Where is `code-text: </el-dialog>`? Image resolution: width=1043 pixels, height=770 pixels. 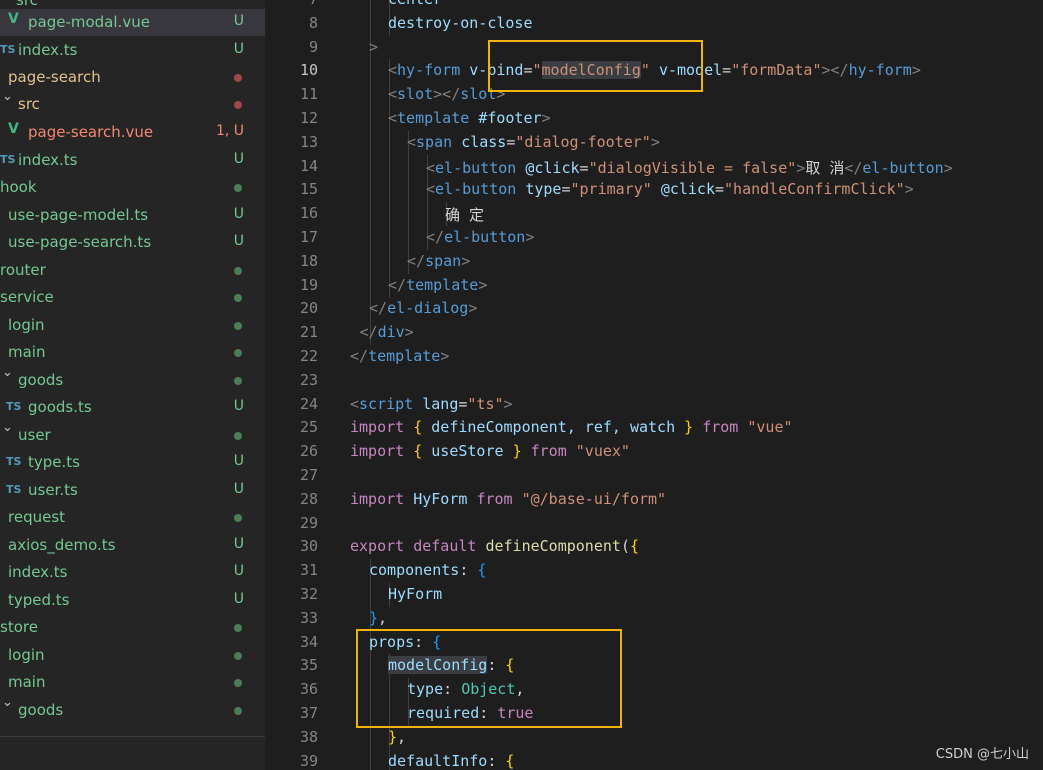
code-text: </el-dialog> is located at coordinates (423, 308).